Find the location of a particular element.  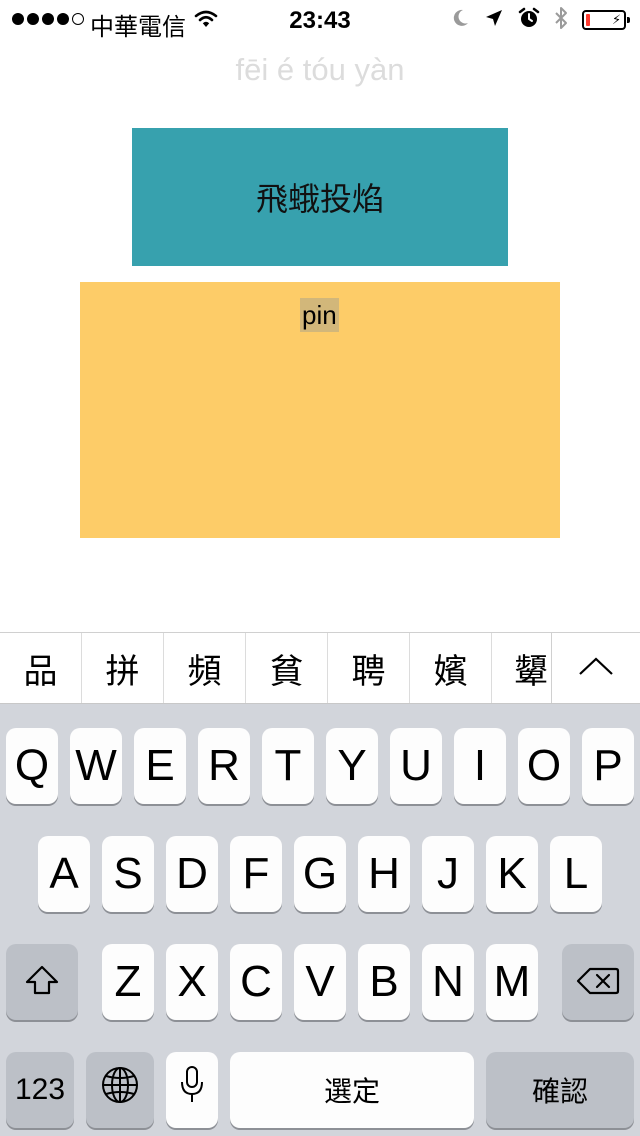

key-label: S is located at coordinates (128, 873).